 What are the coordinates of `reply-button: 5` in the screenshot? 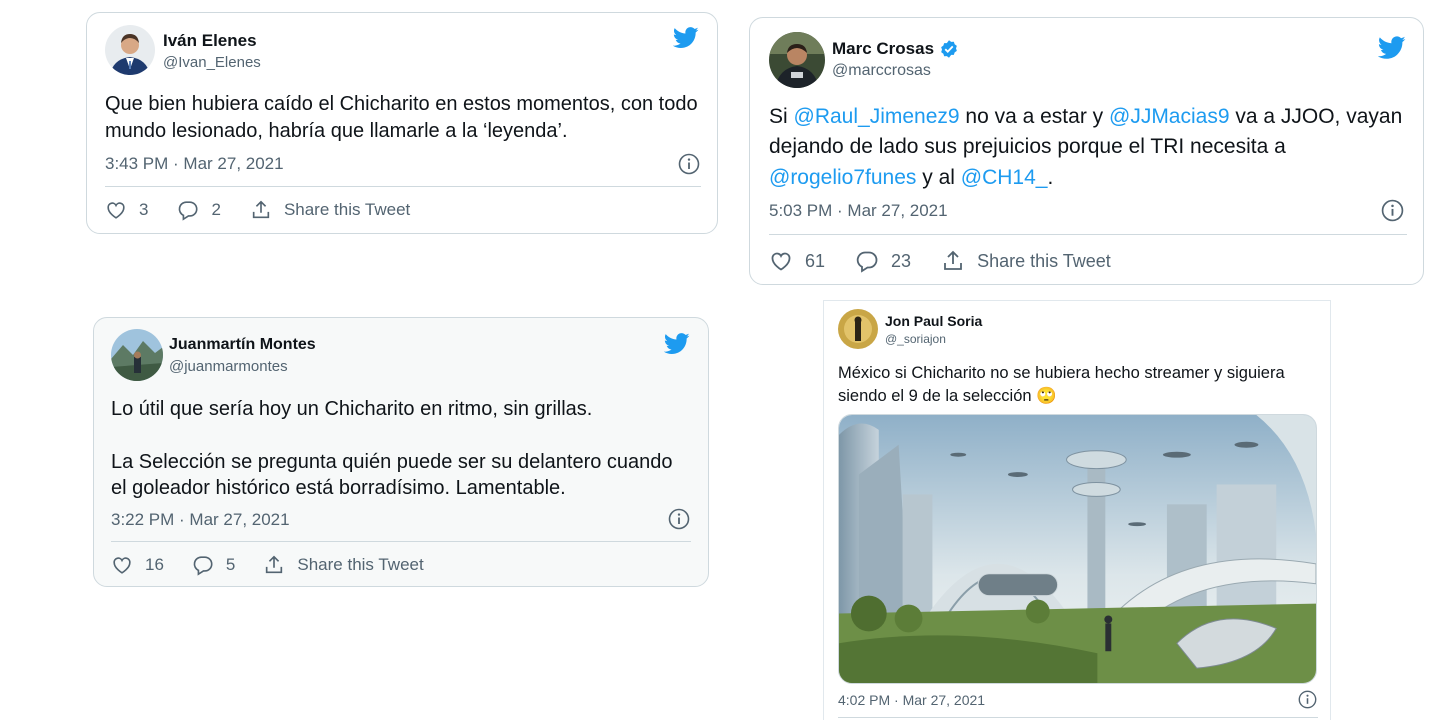 It's located at (213, 565).